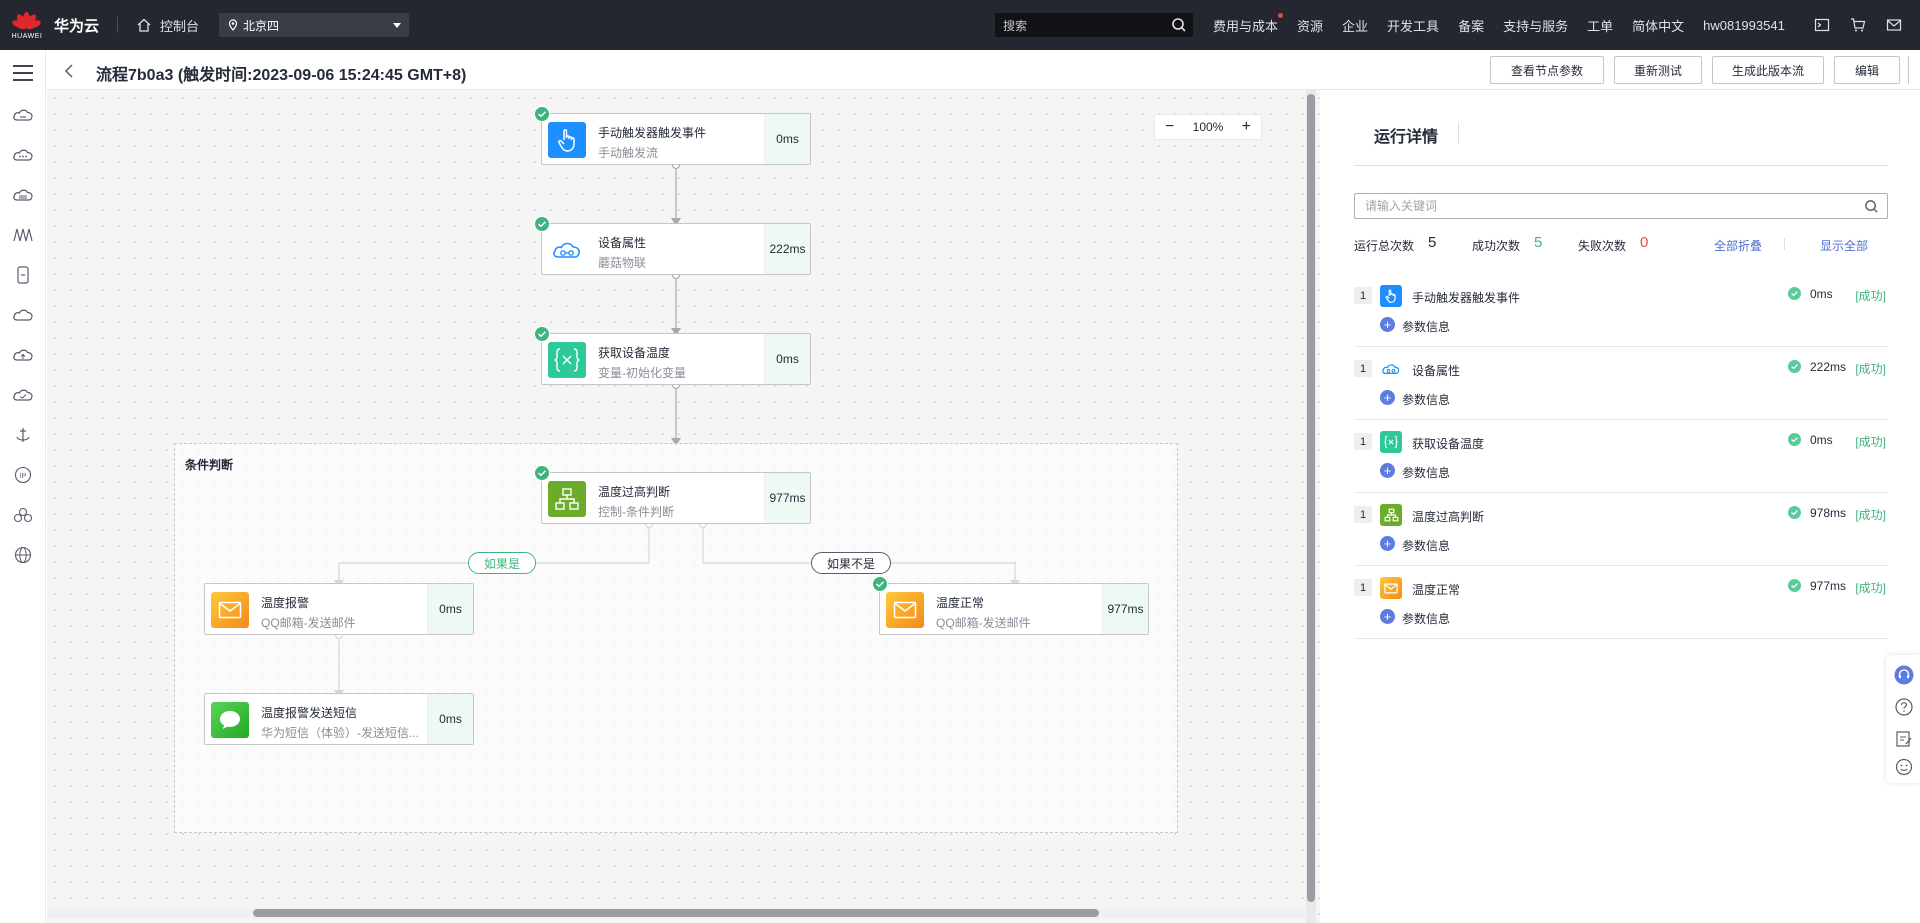 This screenshot has width=1920, height=923. I want to click on keyword-search-input, so click(1621, 206).